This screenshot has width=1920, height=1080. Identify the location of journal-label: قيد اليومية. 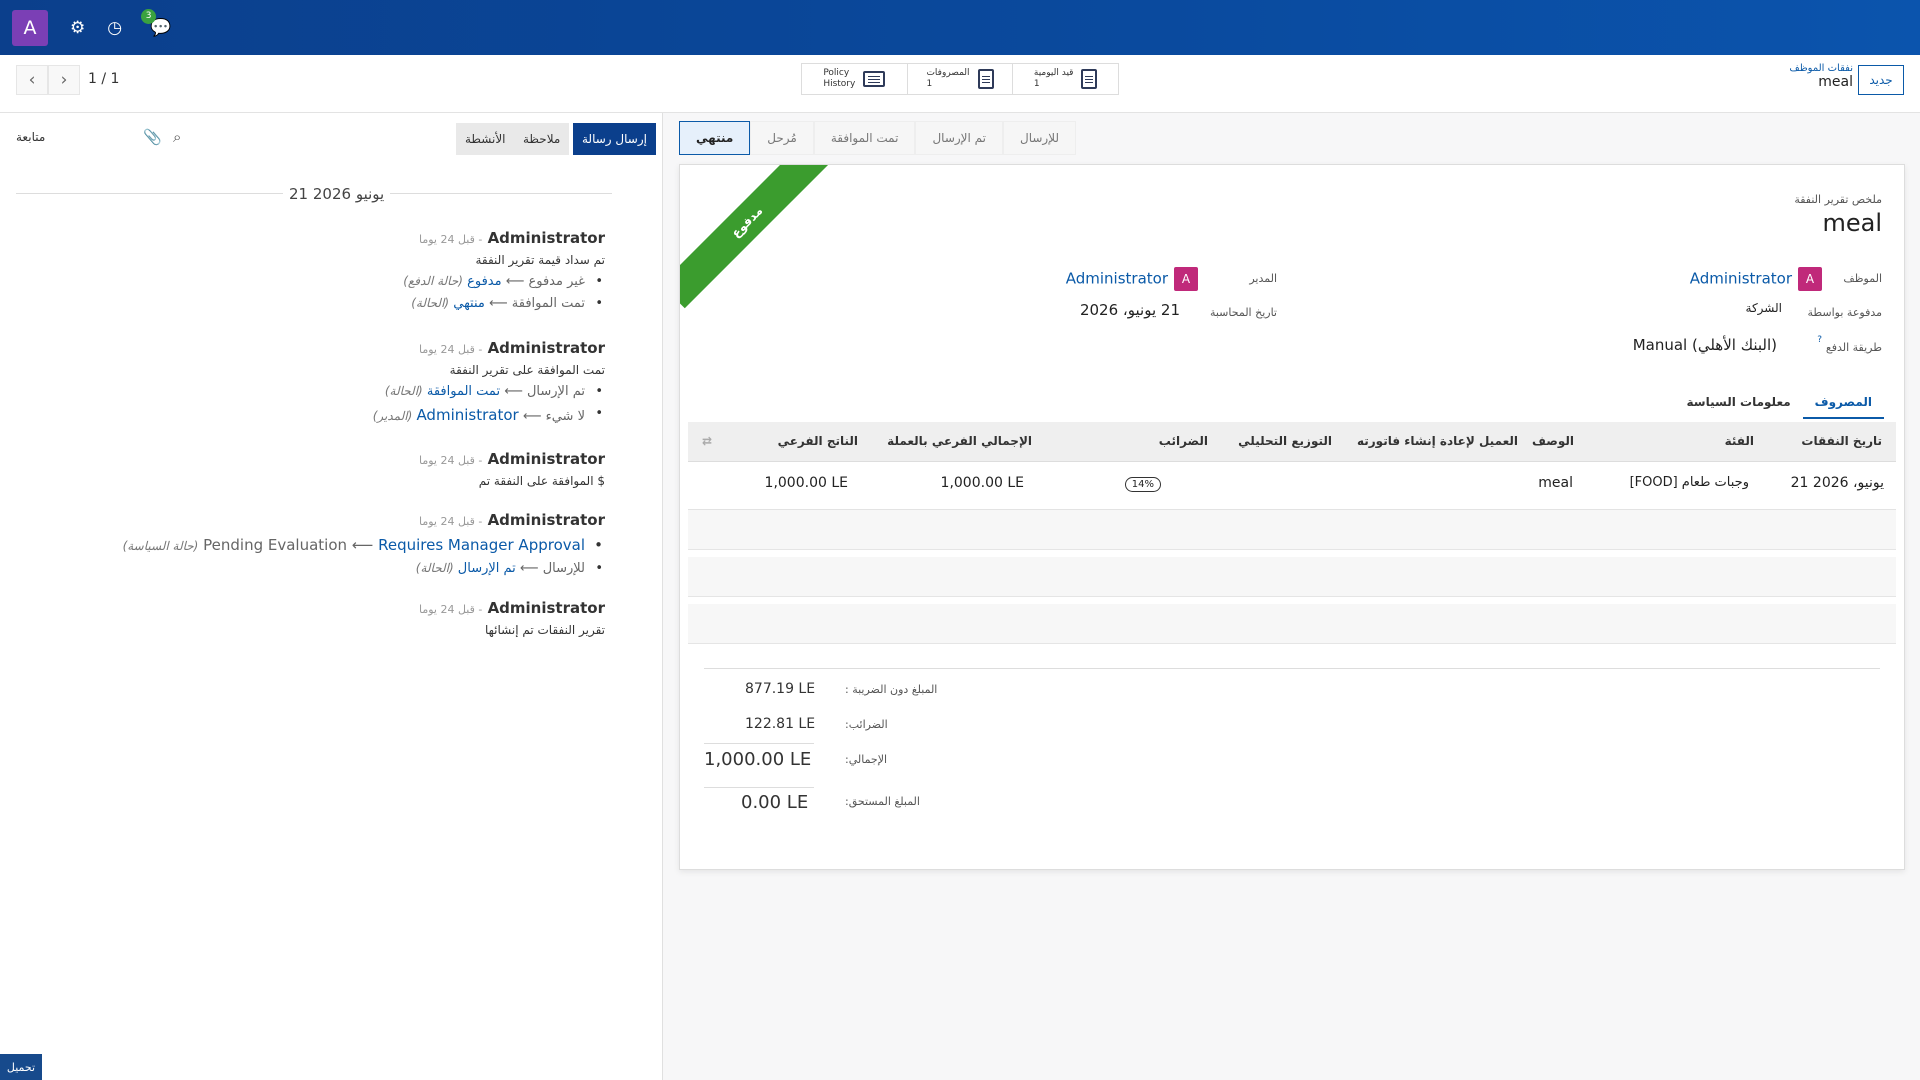
(1053, 73).